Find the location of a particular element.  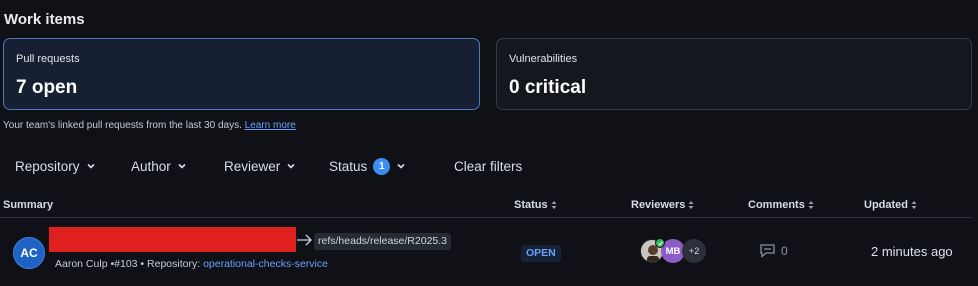

pr-author: Aaron Culp is located at coordinates (81, 264).